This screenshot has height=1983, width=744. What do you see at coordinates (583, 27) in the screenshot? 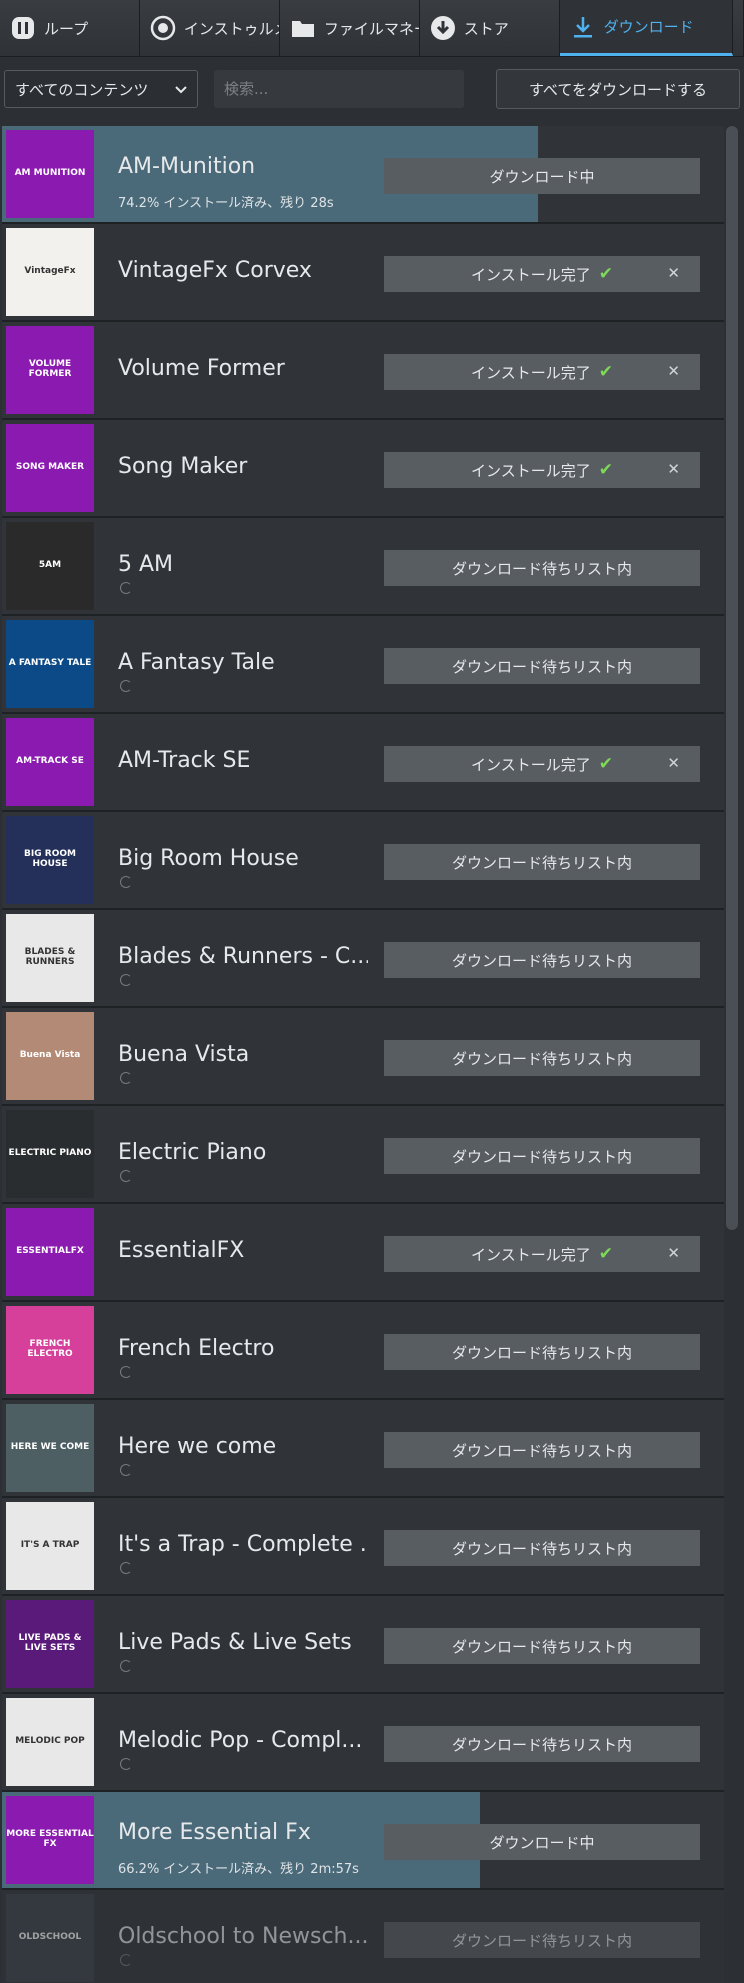
I see `download-icon` at bounding box center [583, 27].